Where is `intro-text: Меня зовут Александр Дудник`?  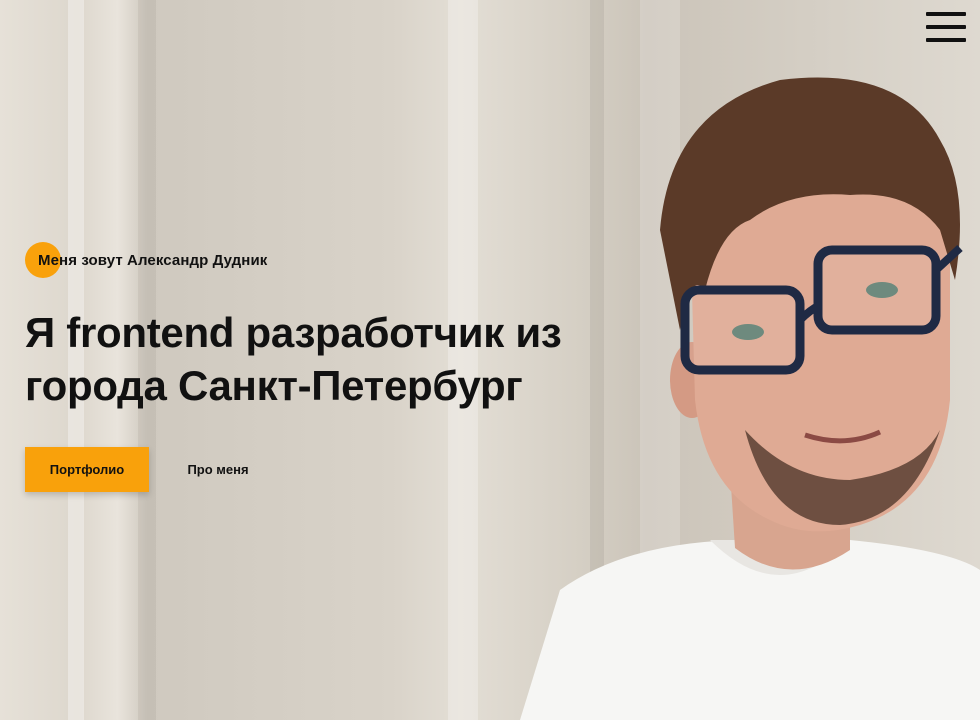
intro-text: Меня зовут Александр Дудник is located at coordinates (153, 260).